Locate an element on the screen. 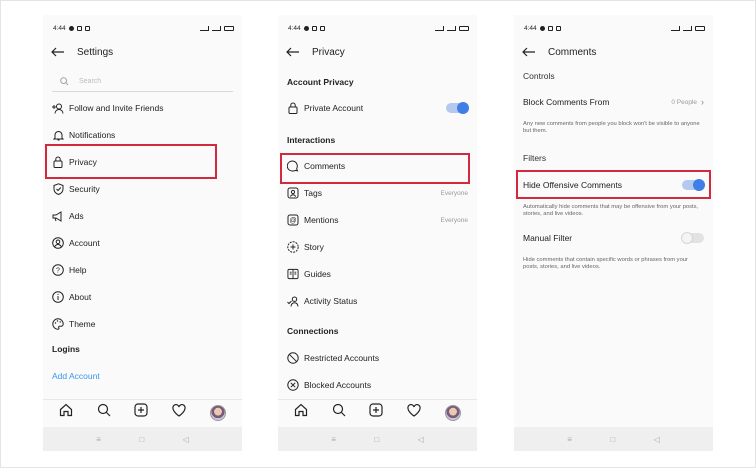 The image size is (756, 468). status-bar: 4:44 is located at coordinates (613, 28).